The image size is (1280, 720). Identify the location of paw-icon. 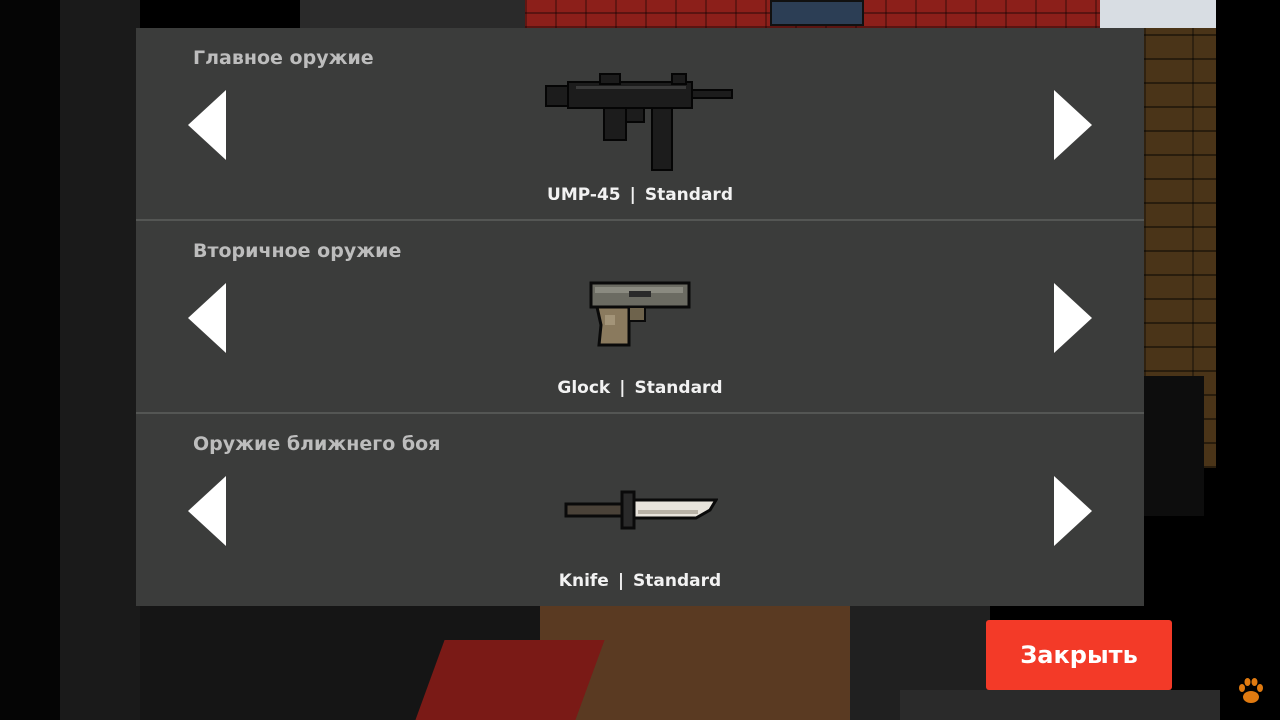
(1251, 690).